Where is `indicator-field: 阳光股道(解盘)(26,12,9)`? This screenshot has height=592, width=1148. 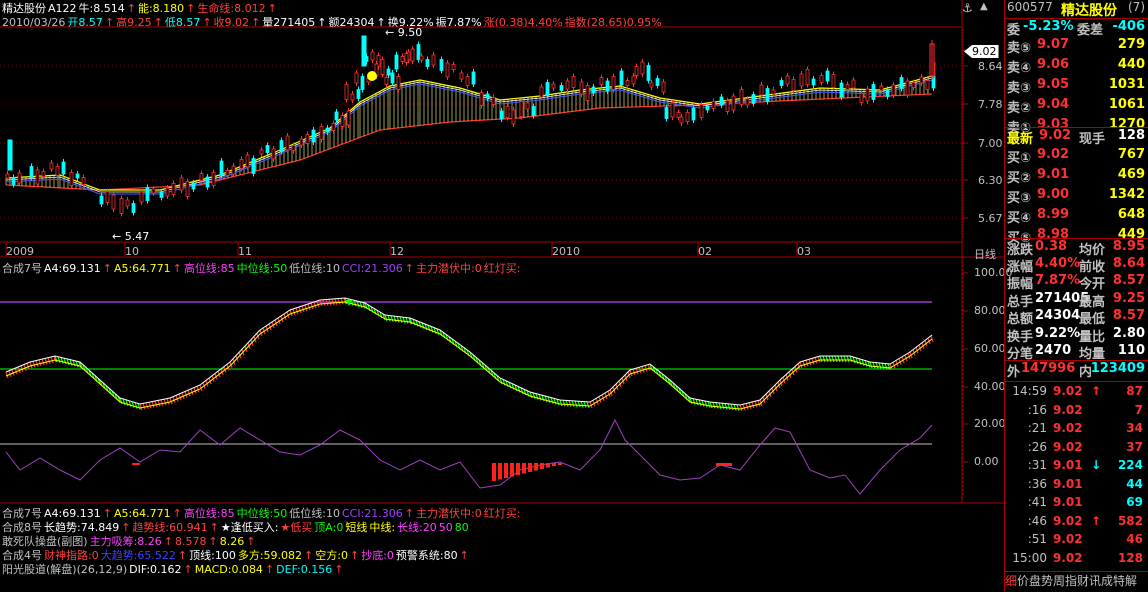 indicator-field: 阳光股道(解盘)(26,12,9) is located at coordinates (65, 569).